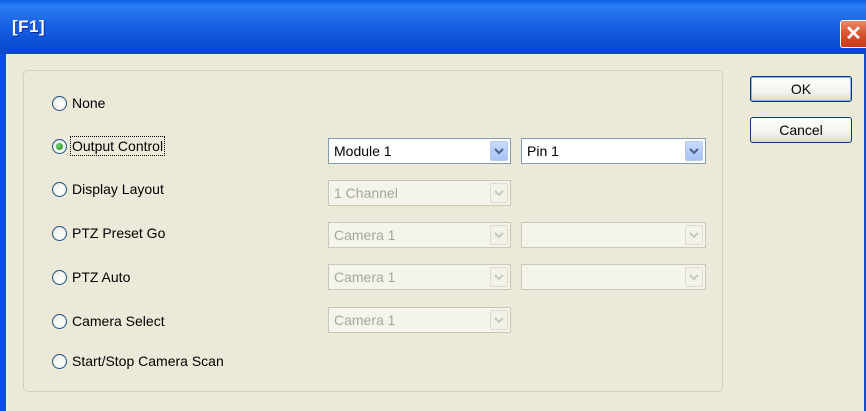  What do you see at coordinates (59, 361) in the screenshot?
I see `radio-start-stop-camera-scan` at bounding box center [59, 361].